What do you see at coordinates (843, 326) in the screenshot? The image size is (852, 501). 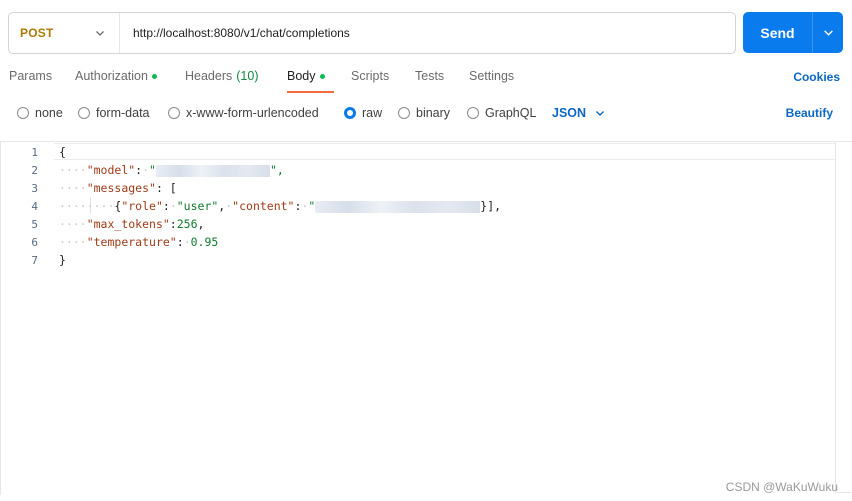 I see `editor-scrollbar` at bounding box center [843, 326].